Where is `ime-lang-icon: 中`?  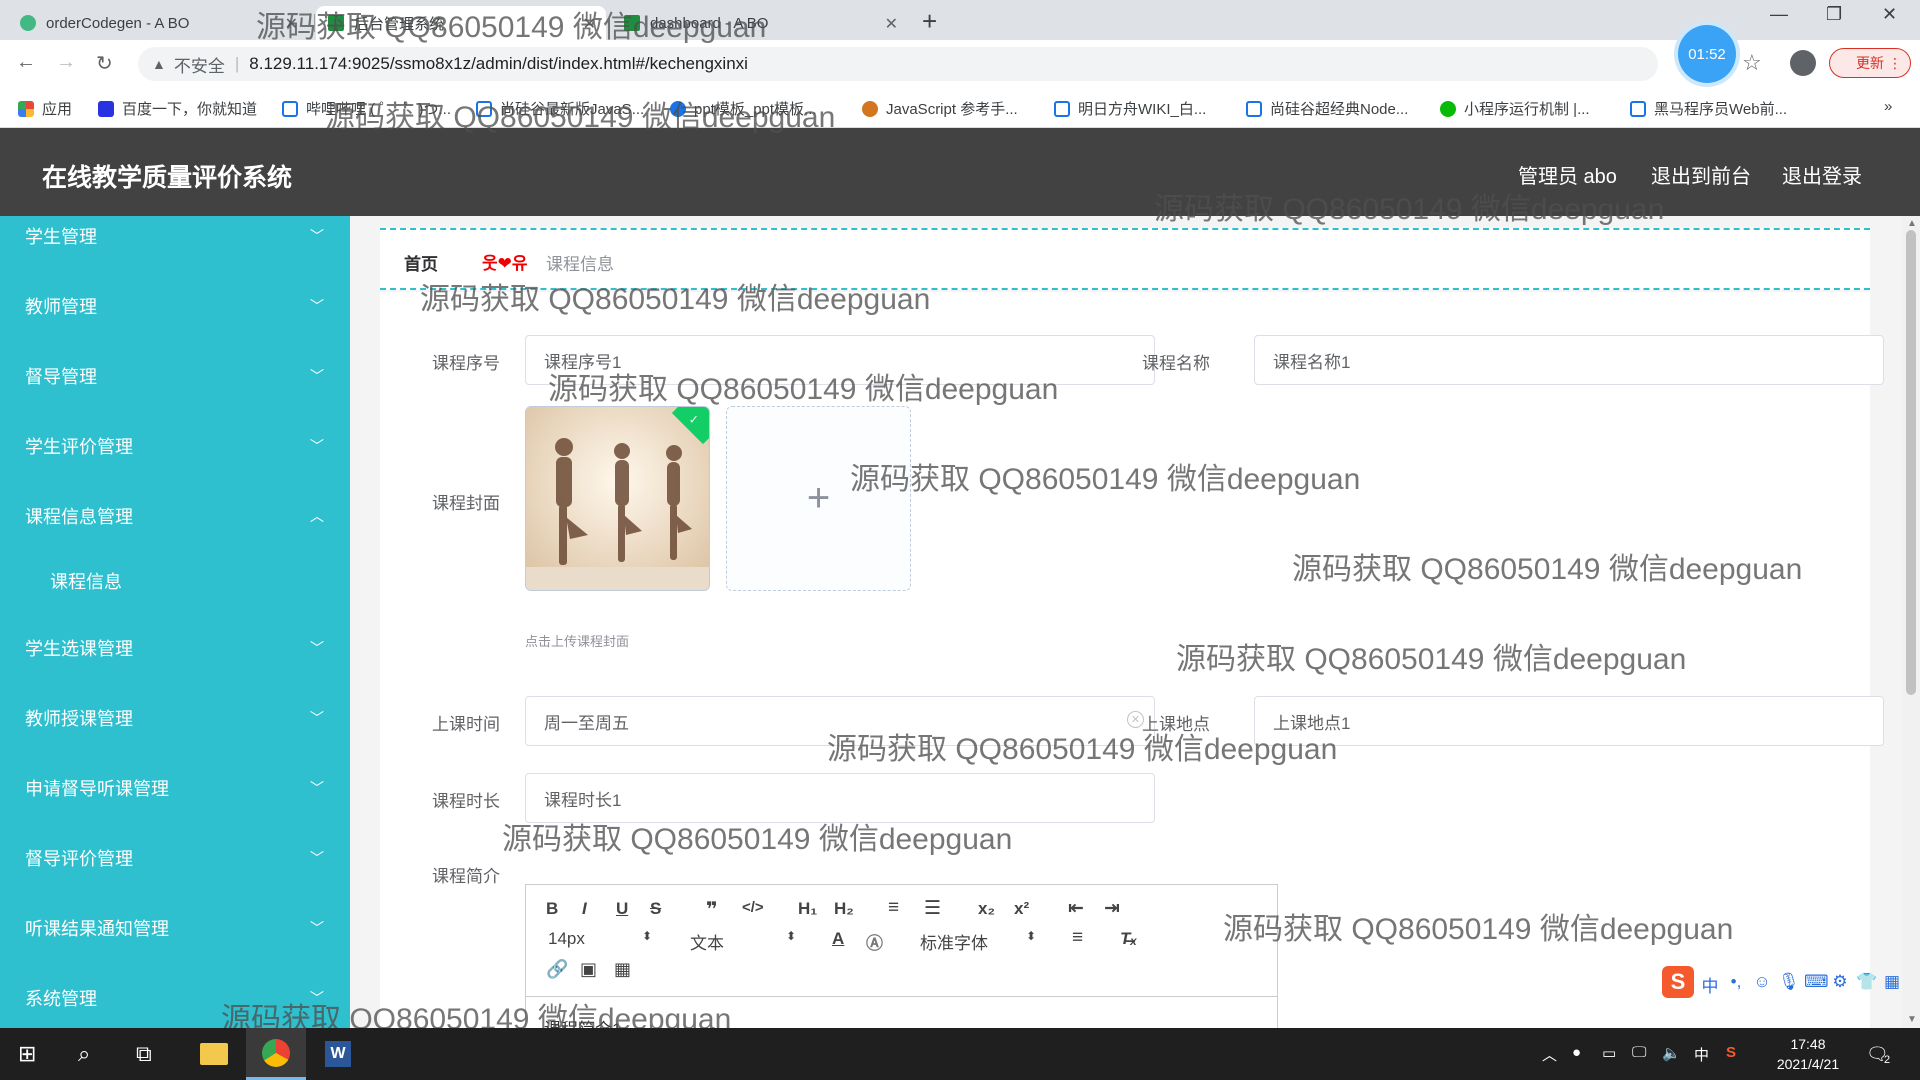
ime-lang-icon: 中 is located at coordinates (1710, 984).